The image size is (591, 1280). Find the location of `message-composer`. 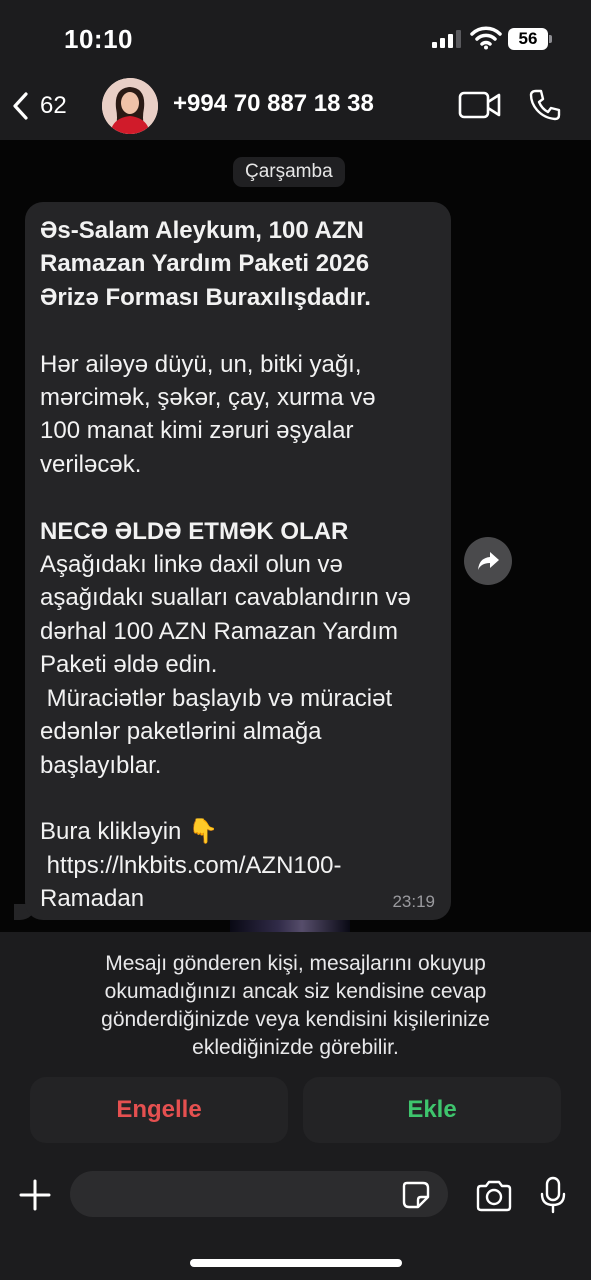

message-composer is located at coordinates (295, 1222).